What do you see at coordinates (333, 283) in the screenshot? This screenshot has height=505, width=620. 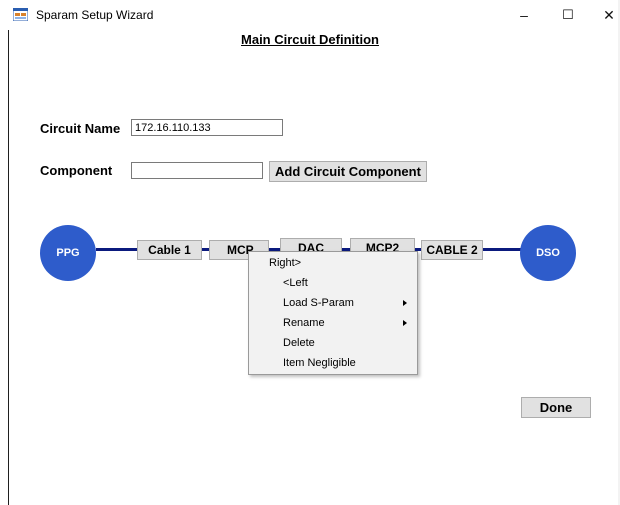 I see `menu-item-left: <Left` at bounding box center [333, 283].